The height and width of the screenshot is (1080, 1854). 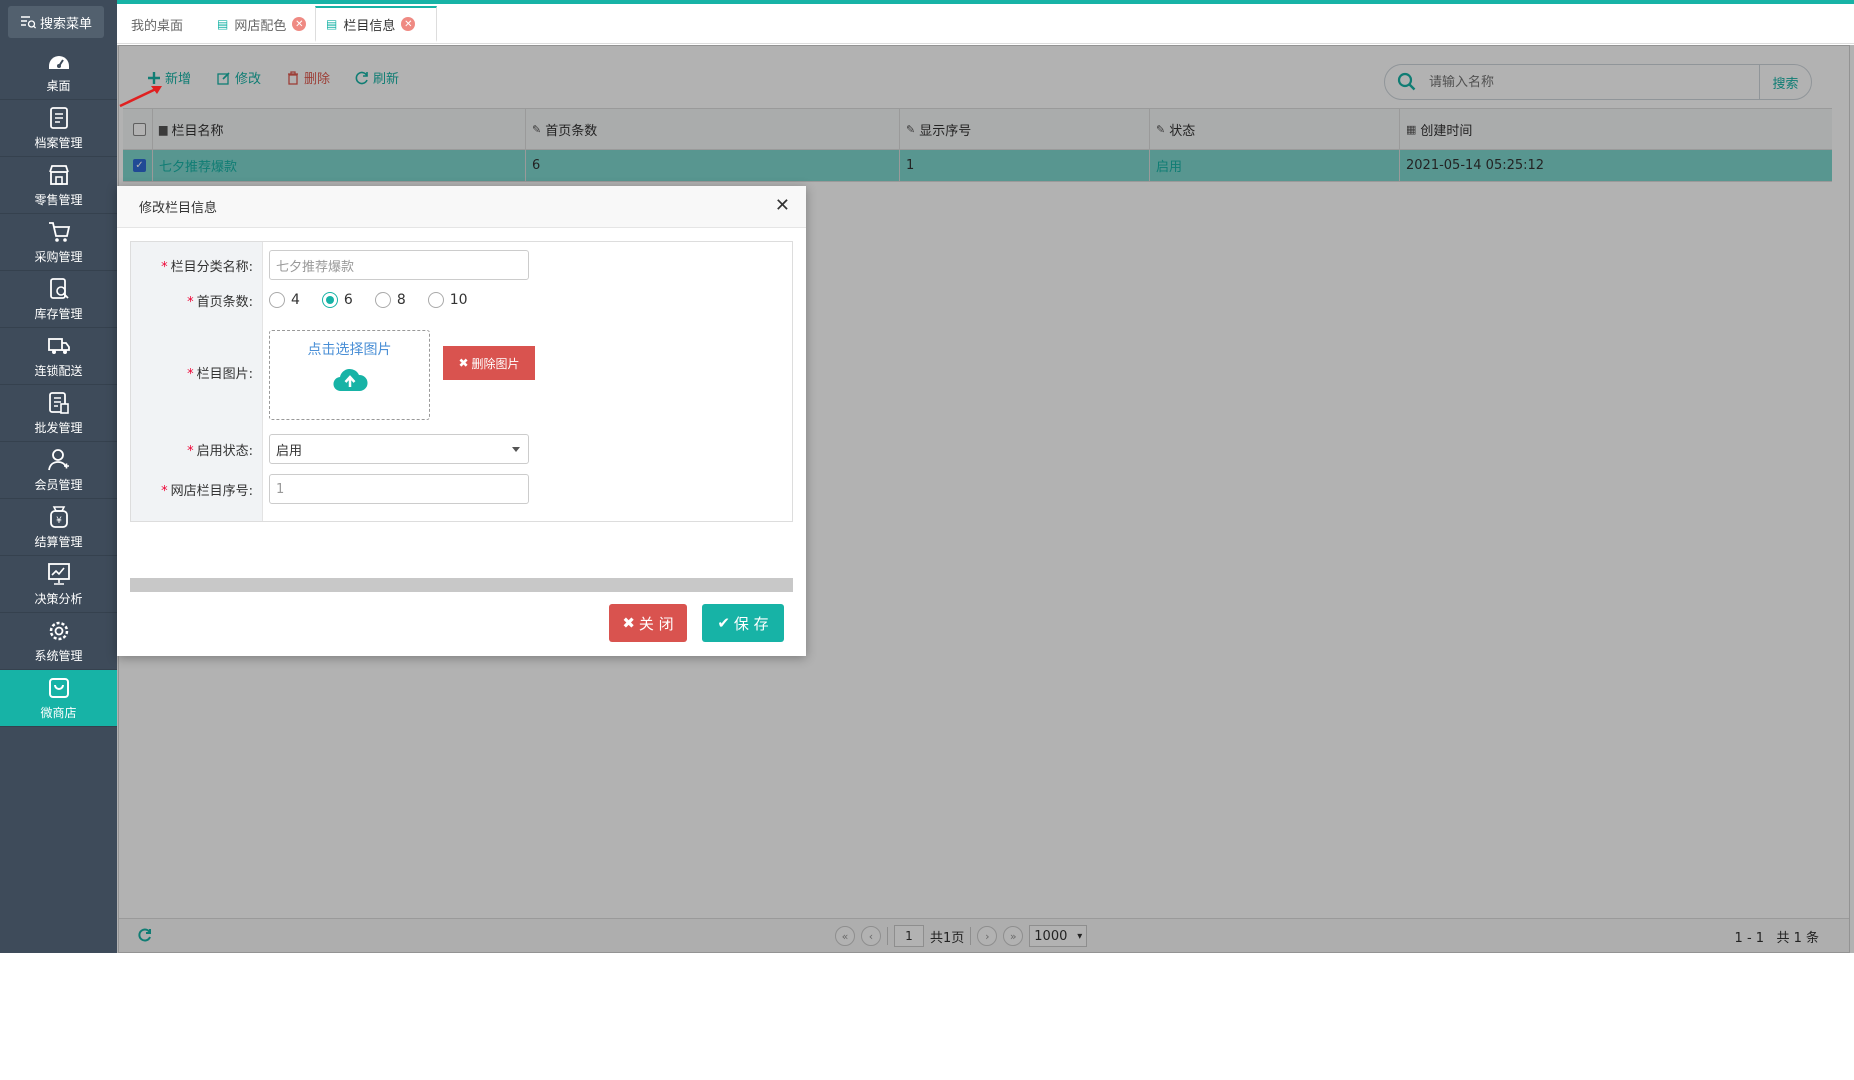 I want to click on sidebar-item-label: 桌面, so click(x=58, y=86).